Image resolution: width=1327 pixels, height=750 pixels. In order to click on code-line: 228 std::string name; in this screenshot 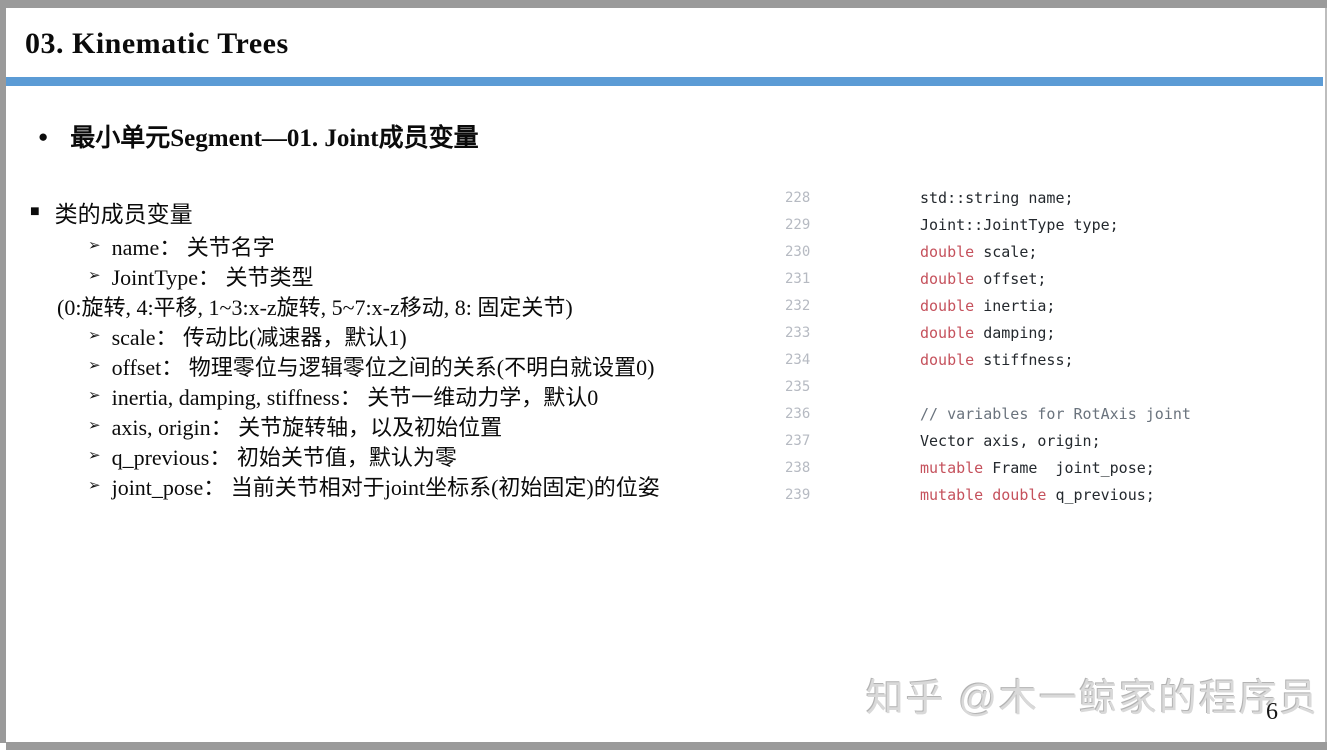, I will do `click(988, 197)`.